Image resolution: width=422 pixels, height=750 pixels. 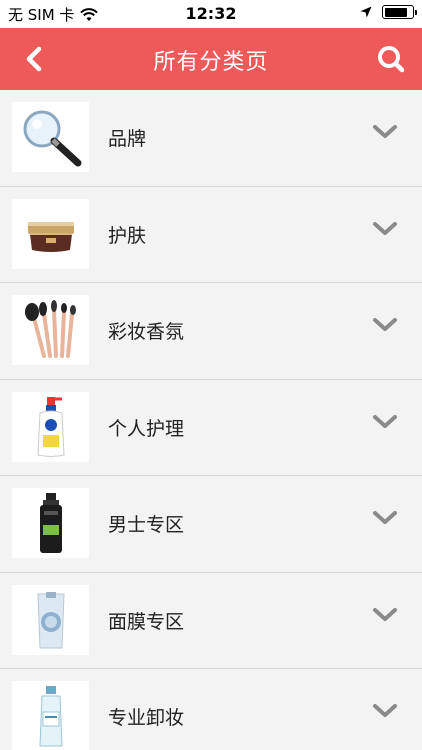 I want to click on face-mask-pouch-image, so click(x=50, y=619).